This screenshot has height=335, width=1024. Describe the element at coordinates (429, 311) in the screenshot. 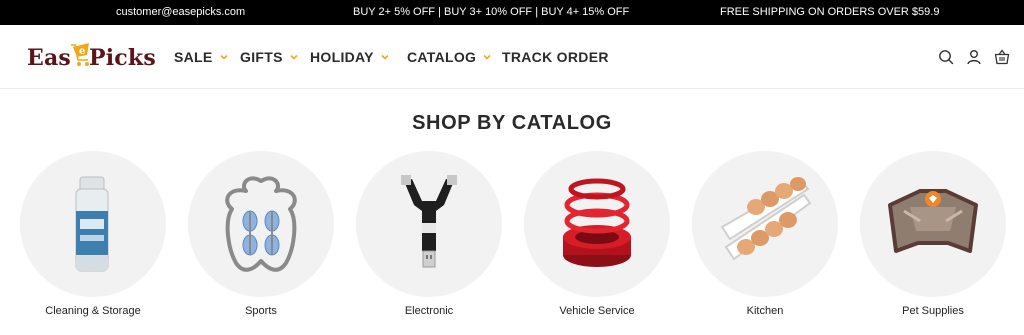

I see `category-label: Electronic` at that location.